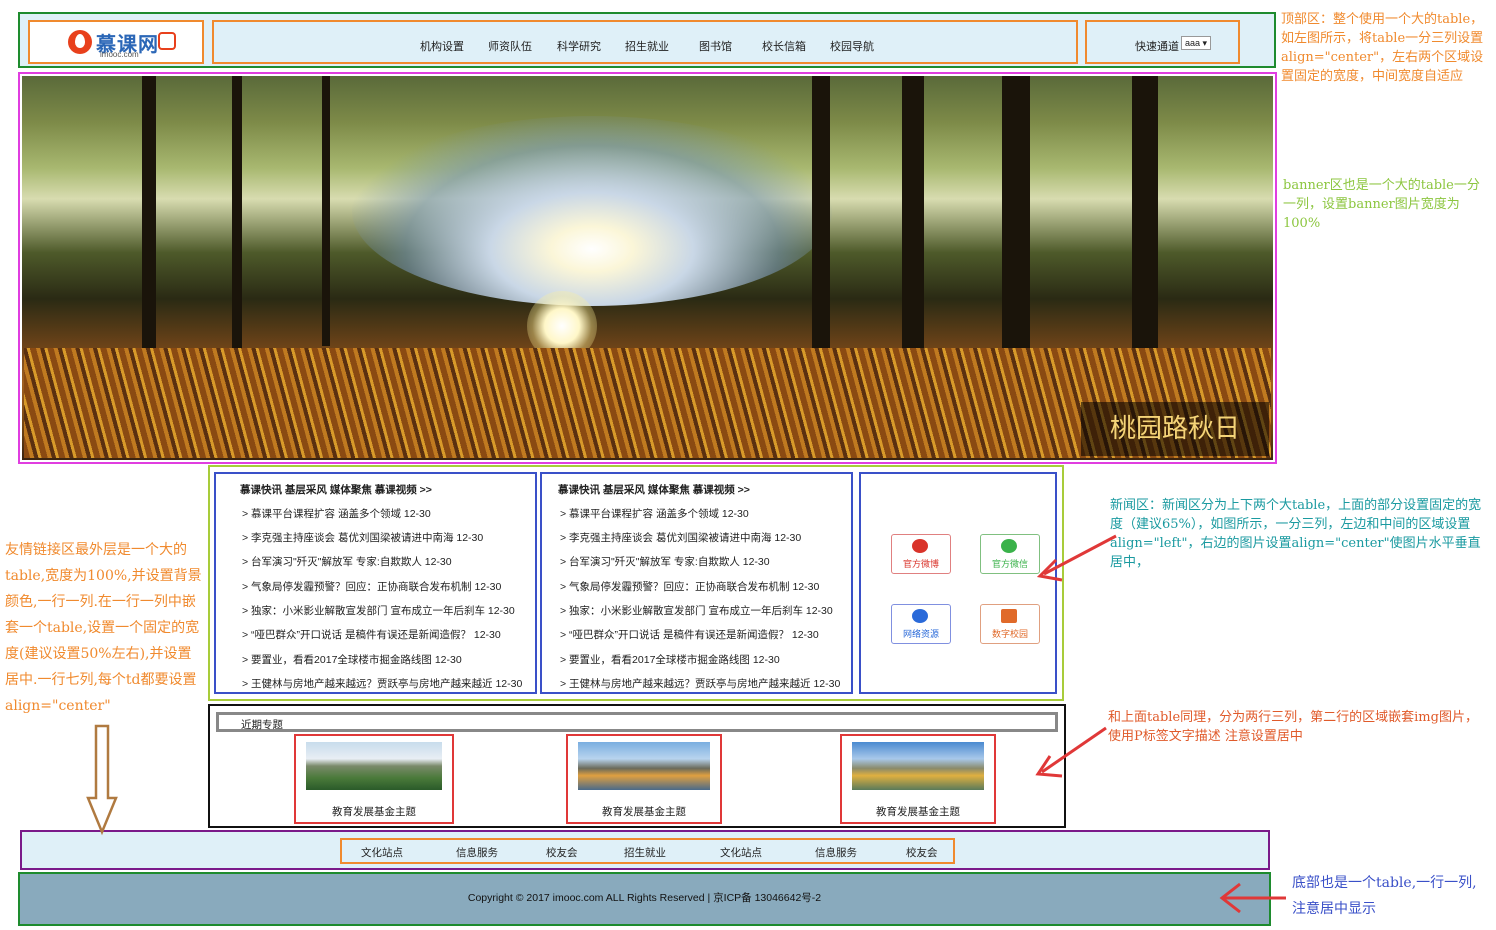  Describe the element at coordinates (921, 624) in the screenshot. I see `resource-badge: 网络资源` at that location.